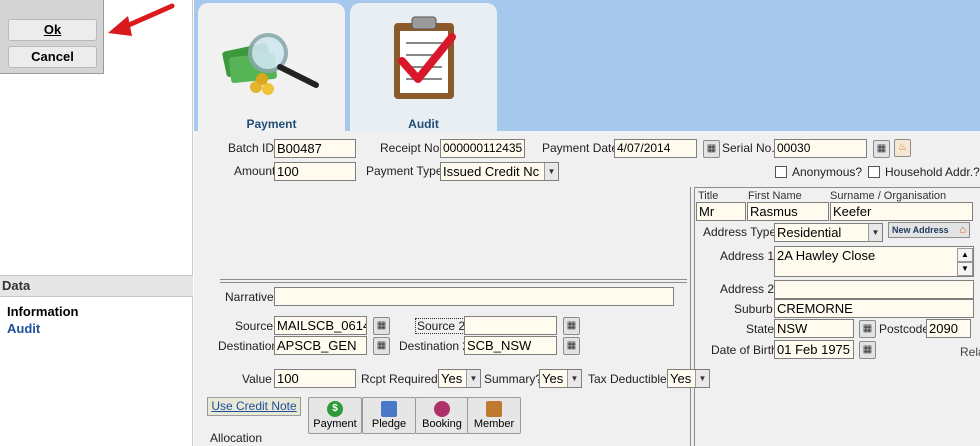  I want to click on pledge-button: Pledge, so click(389, 415).